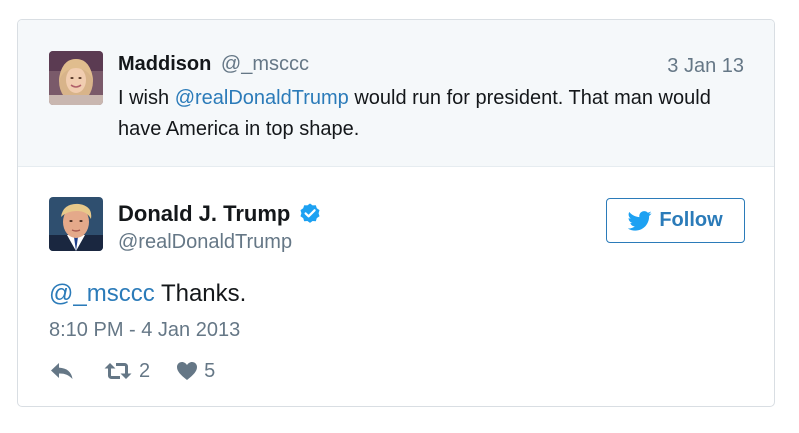 The image size is (799, 433). I want to click on tweet-actions: 2 5, so click(132, 371).